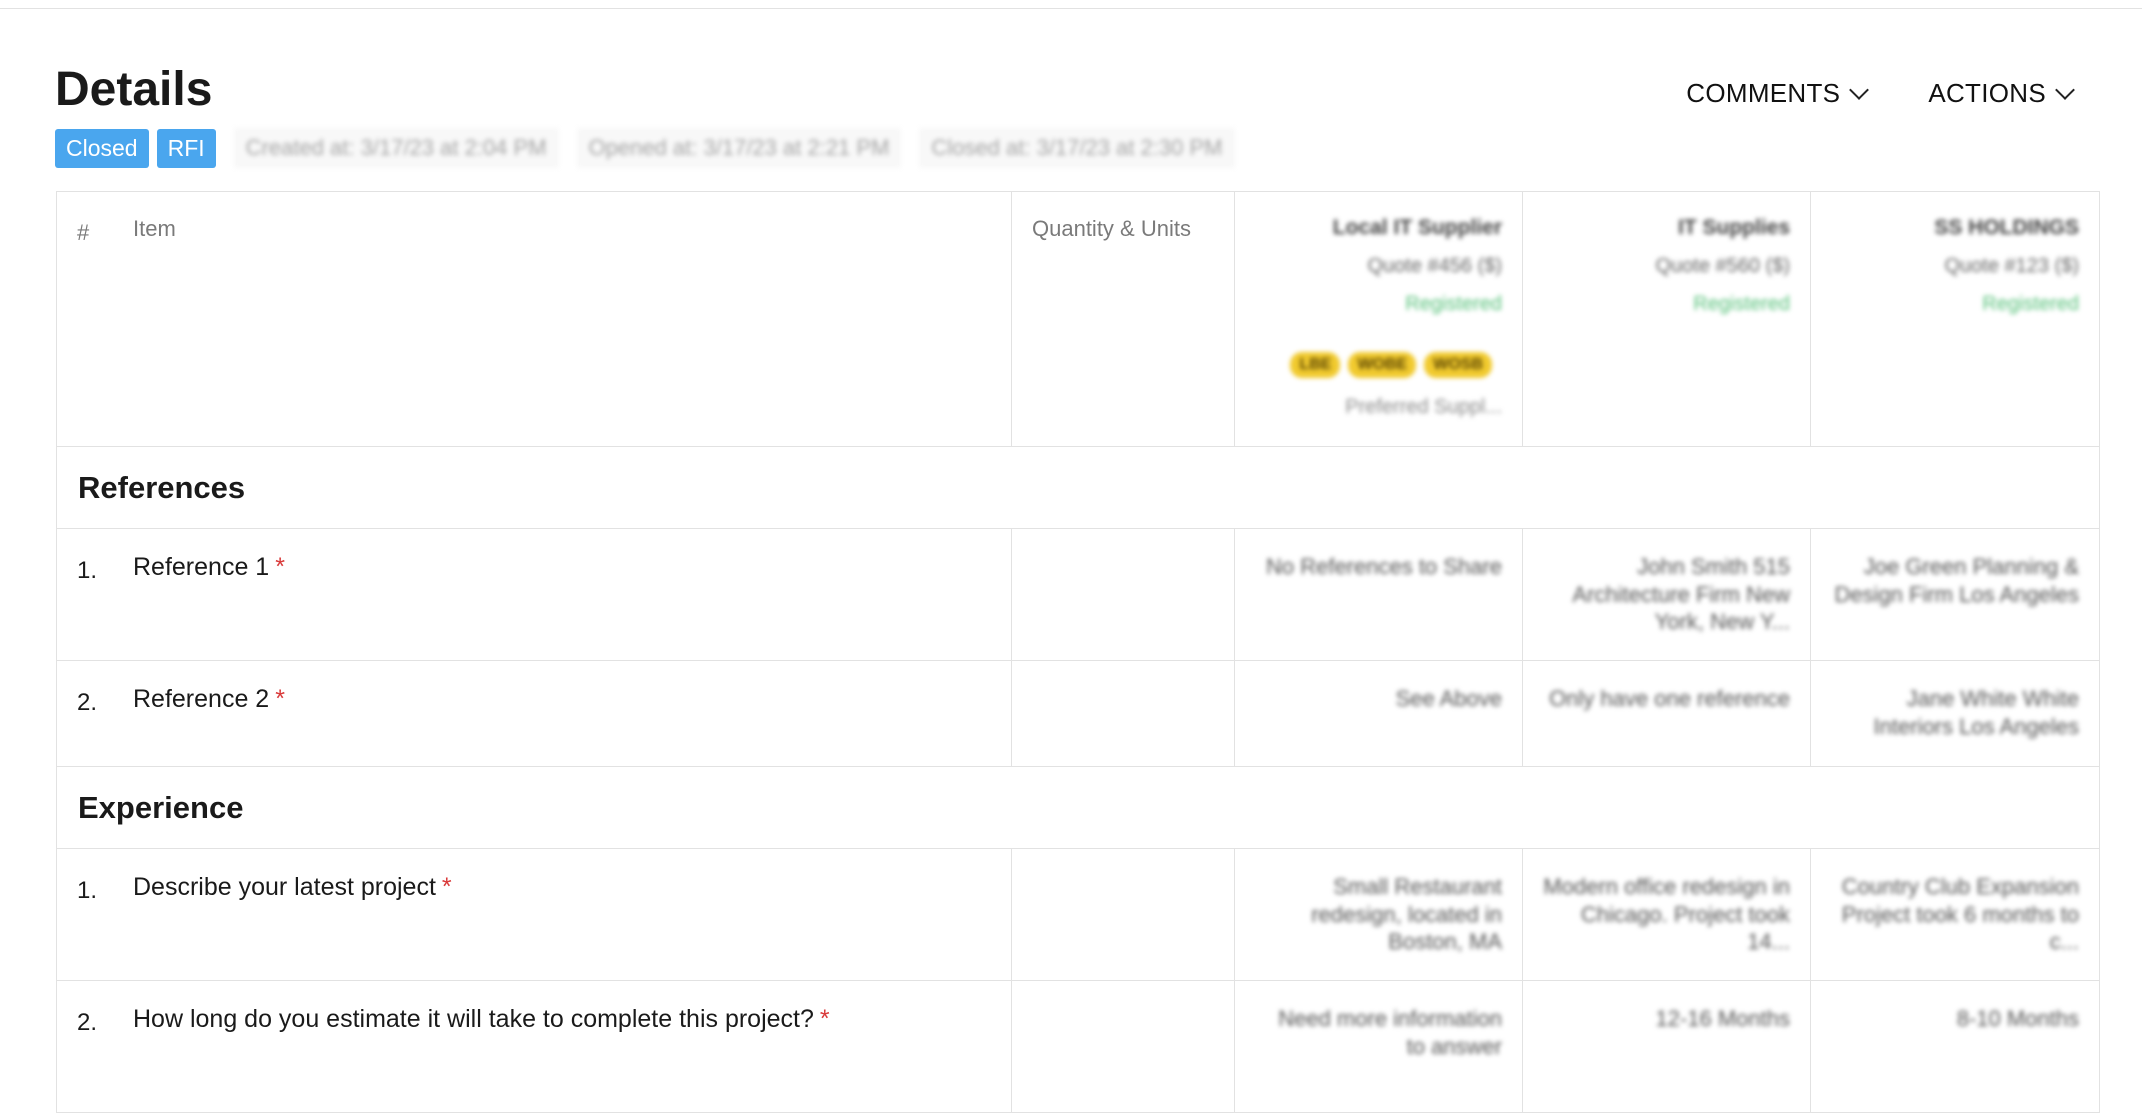  I want to click on item-cell: 1. Reference 1 *, so click(534, 594).